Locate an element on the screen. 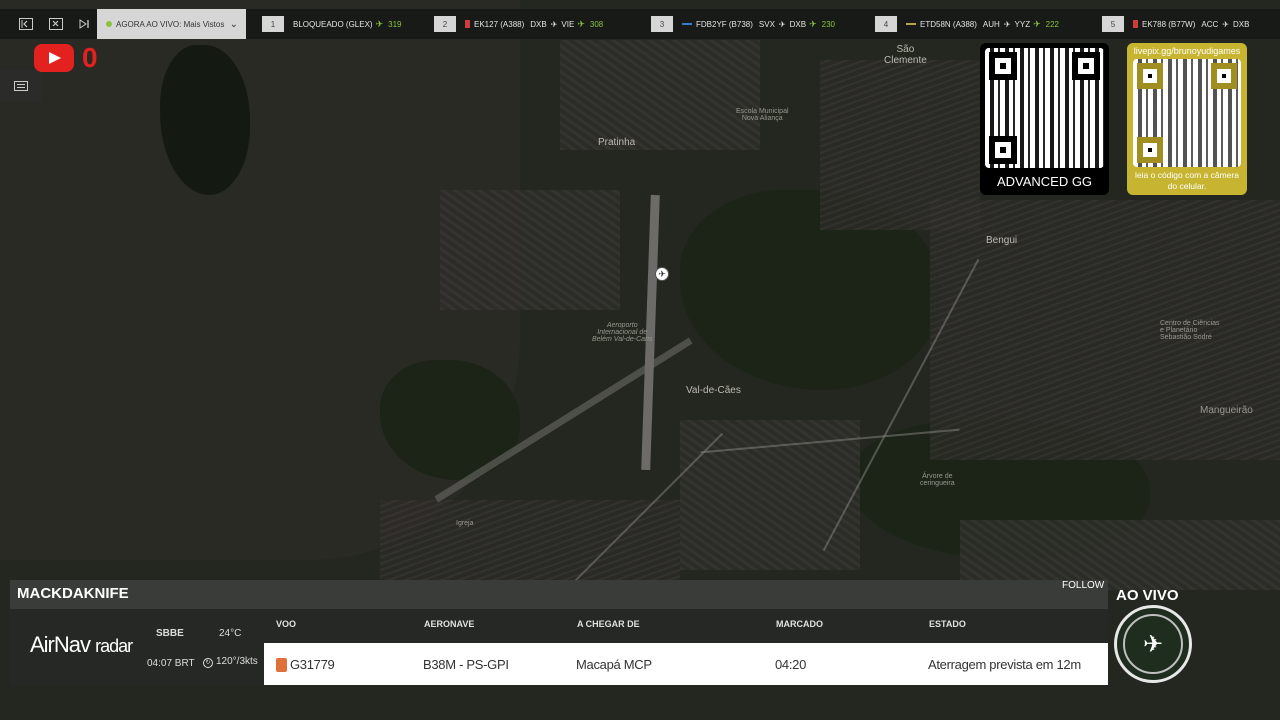 The width and height of the screenshot is (1280, 720). username: MACKDAKNIFE is located at coordinates (73, 593).